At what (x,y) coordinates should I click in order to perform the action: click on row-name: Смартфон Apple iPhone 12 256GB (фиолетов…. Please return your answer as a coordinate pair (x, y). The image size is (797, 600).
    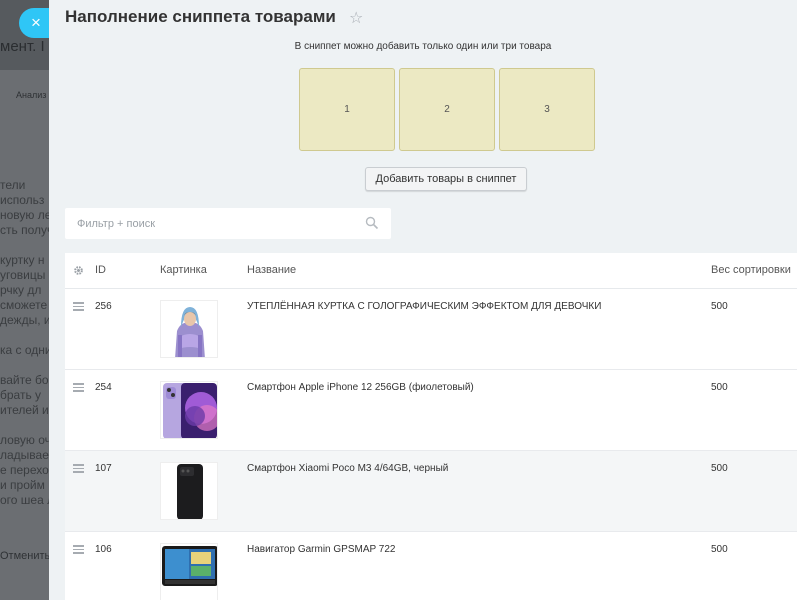
    Looking at the image, I should click on (360, 387).